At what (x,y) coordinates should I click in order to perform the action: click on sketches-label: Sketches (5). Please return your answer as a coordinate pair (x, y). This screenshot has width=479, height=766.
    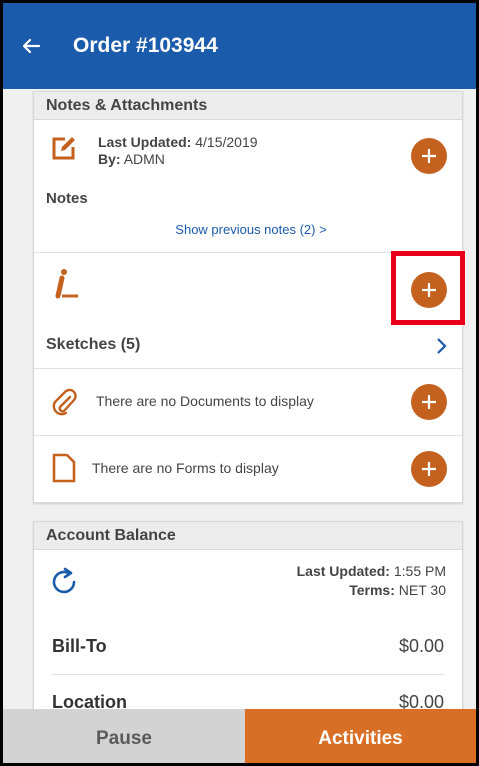
    Looking at the image, I should click on (93, 344).